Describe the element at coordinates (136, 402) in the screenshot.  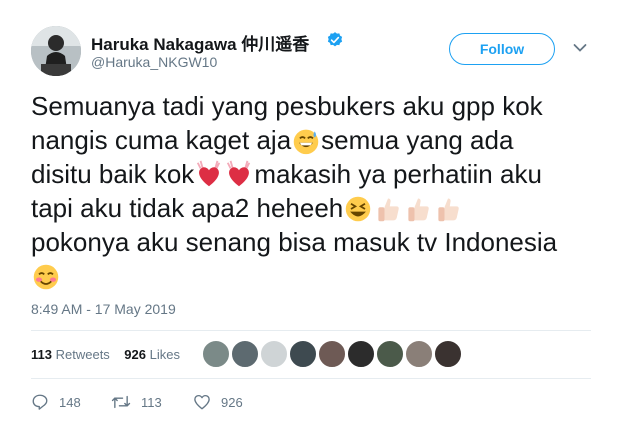
I see `retweet-button: 113` at that location.